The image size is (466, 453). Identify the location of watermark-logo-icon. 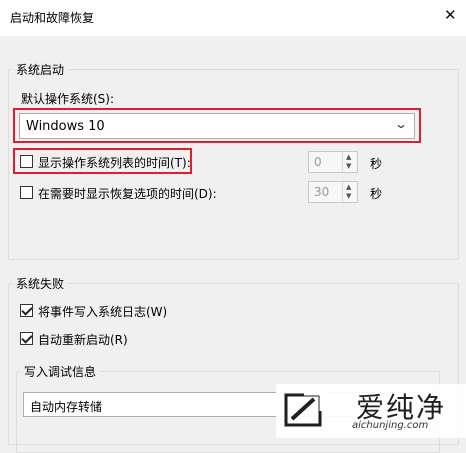
(304, 408).